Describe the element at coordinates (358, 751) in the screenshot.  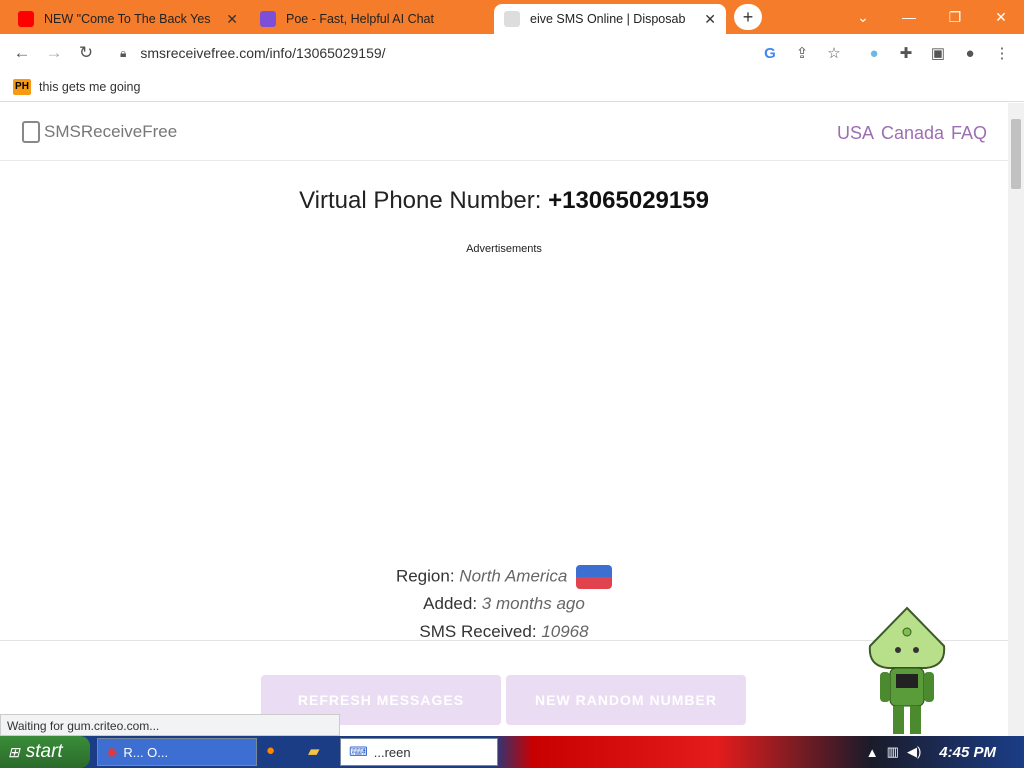
I see `keyboard-icon: ⌨` at that location.